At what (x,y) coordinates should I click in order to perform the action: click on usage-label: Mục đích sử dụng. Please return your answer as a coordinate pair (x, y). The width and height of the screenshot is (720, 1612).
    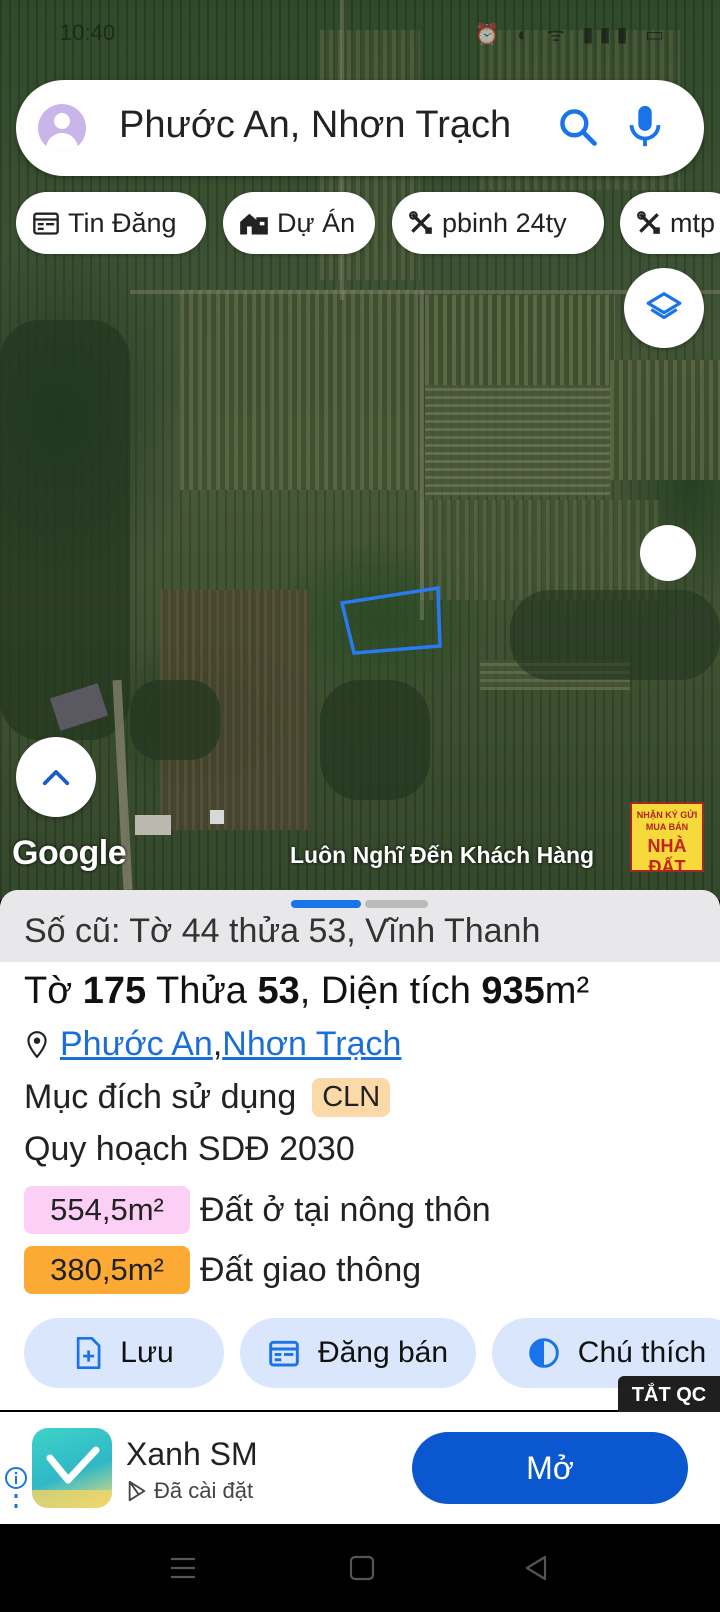
    Looking at the image, I should click on (160, 1097).